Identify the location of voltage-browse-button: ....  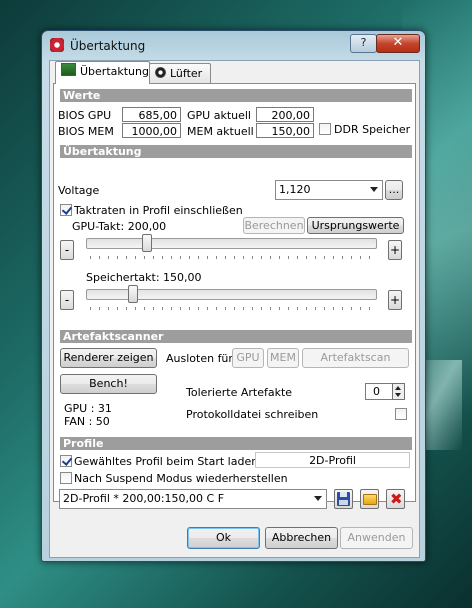
(394, 190).